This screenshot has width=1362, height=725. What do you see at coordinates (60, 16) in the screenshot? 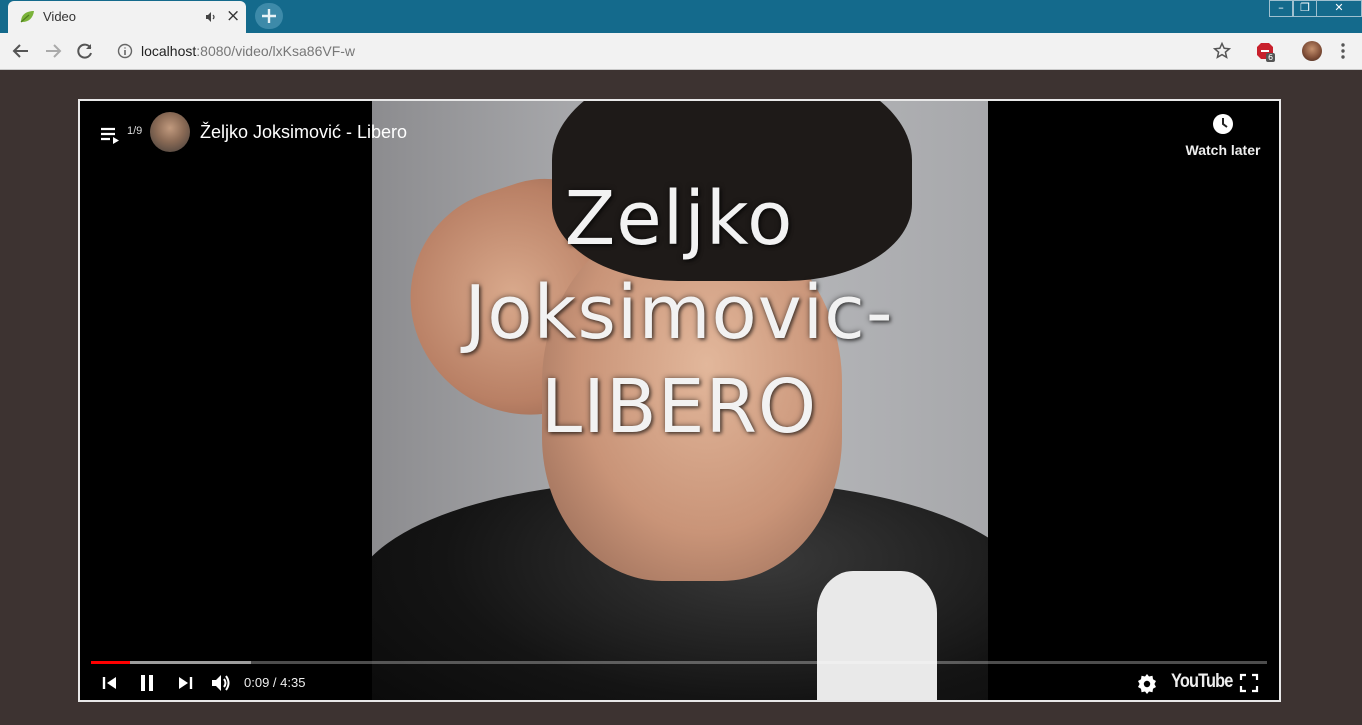
I see `tab-title: Video` at bounding box center [60, 16].